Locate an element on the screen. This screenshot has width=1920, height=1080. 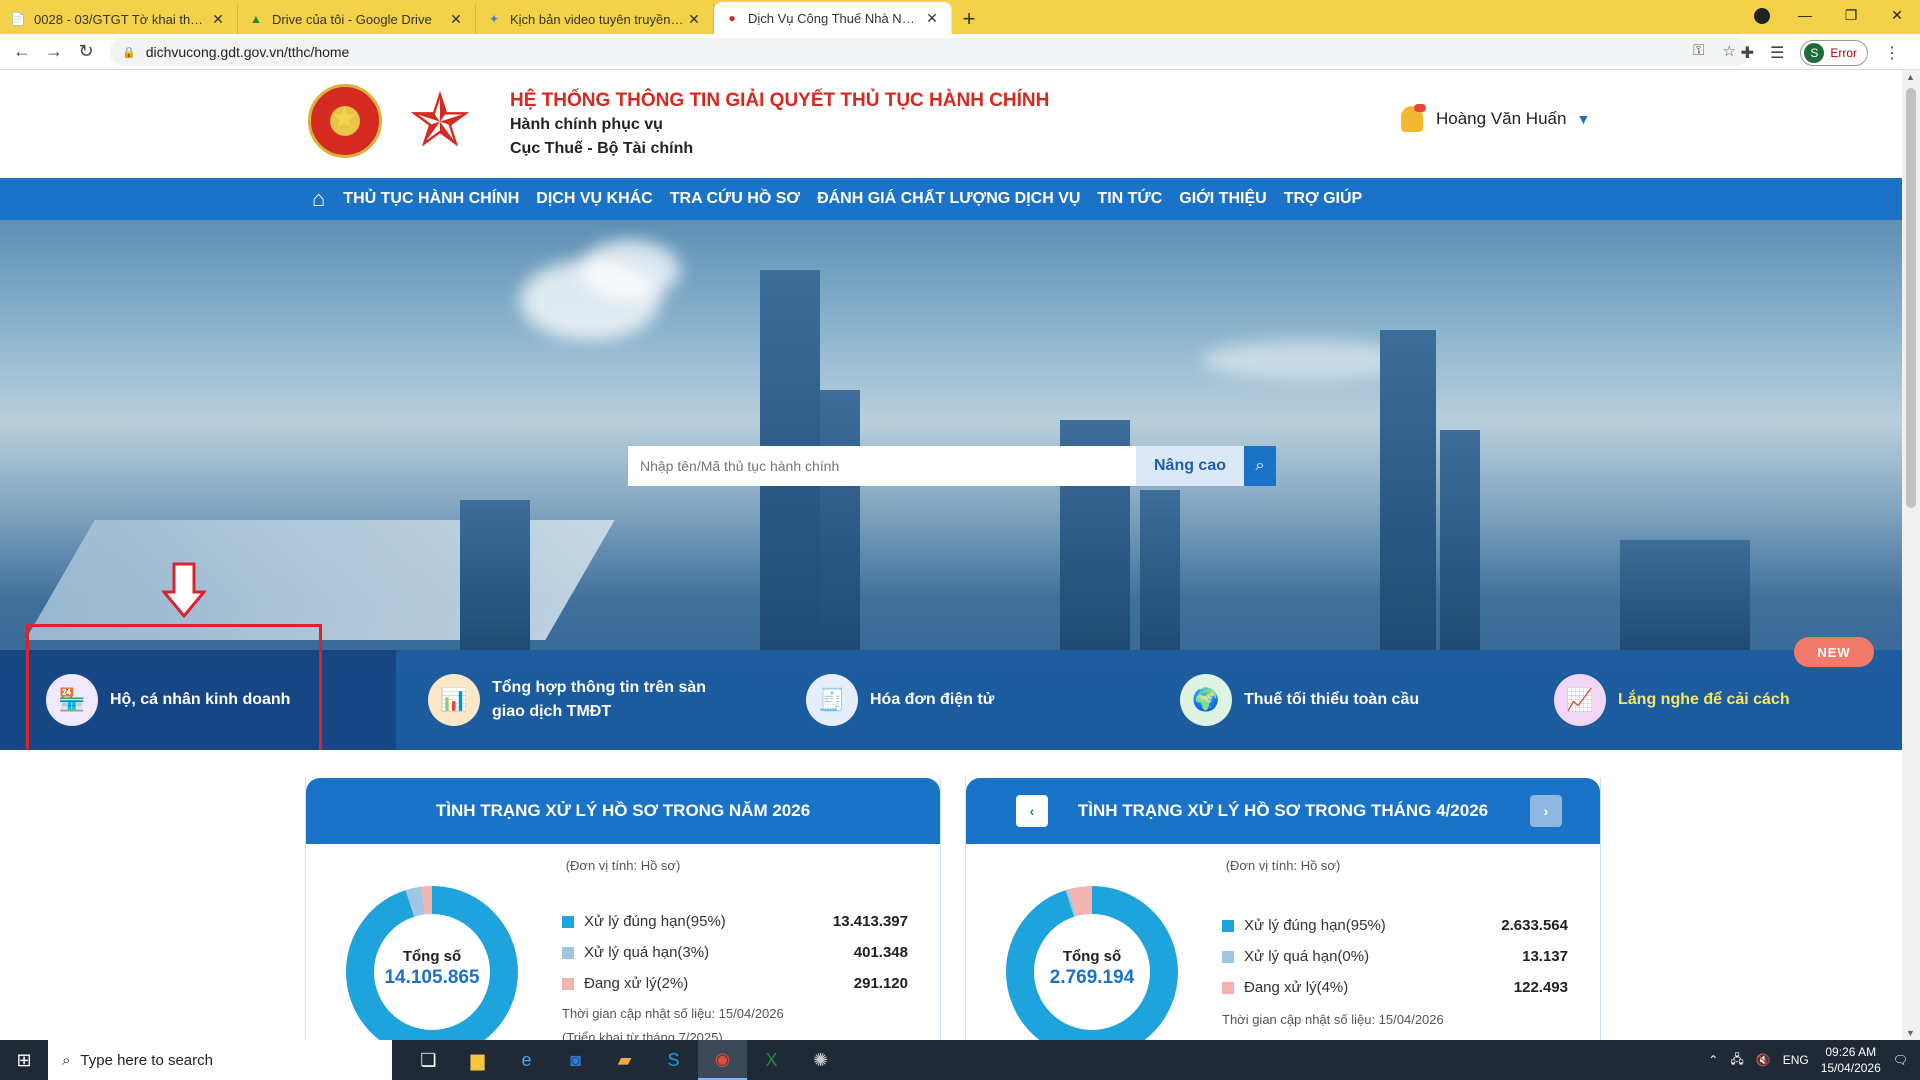
browser-tab-2: ▲ Drive của tôi - Google Drive ✕ is located at coordinates (357, 19).